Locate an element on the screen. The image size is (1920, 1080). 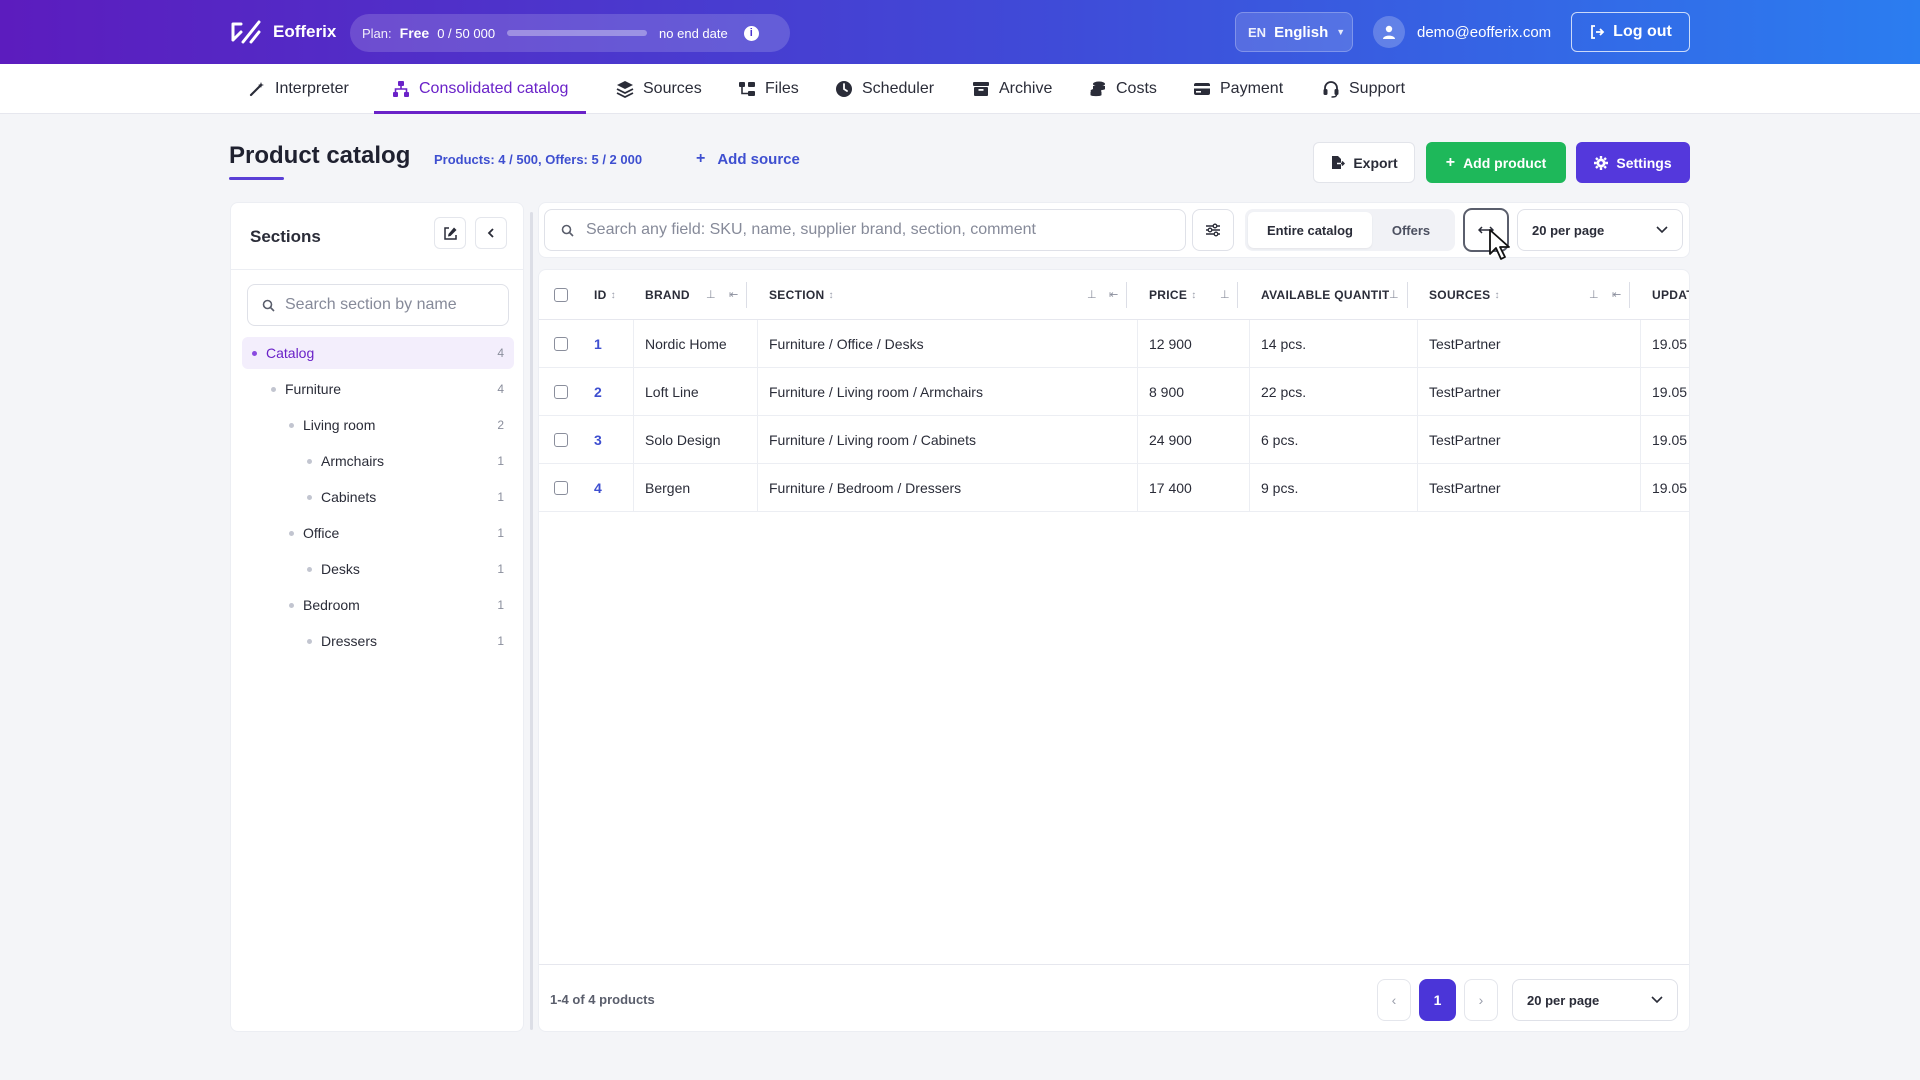
column-header-brand: BRAND is located at coordinates (667, 295).